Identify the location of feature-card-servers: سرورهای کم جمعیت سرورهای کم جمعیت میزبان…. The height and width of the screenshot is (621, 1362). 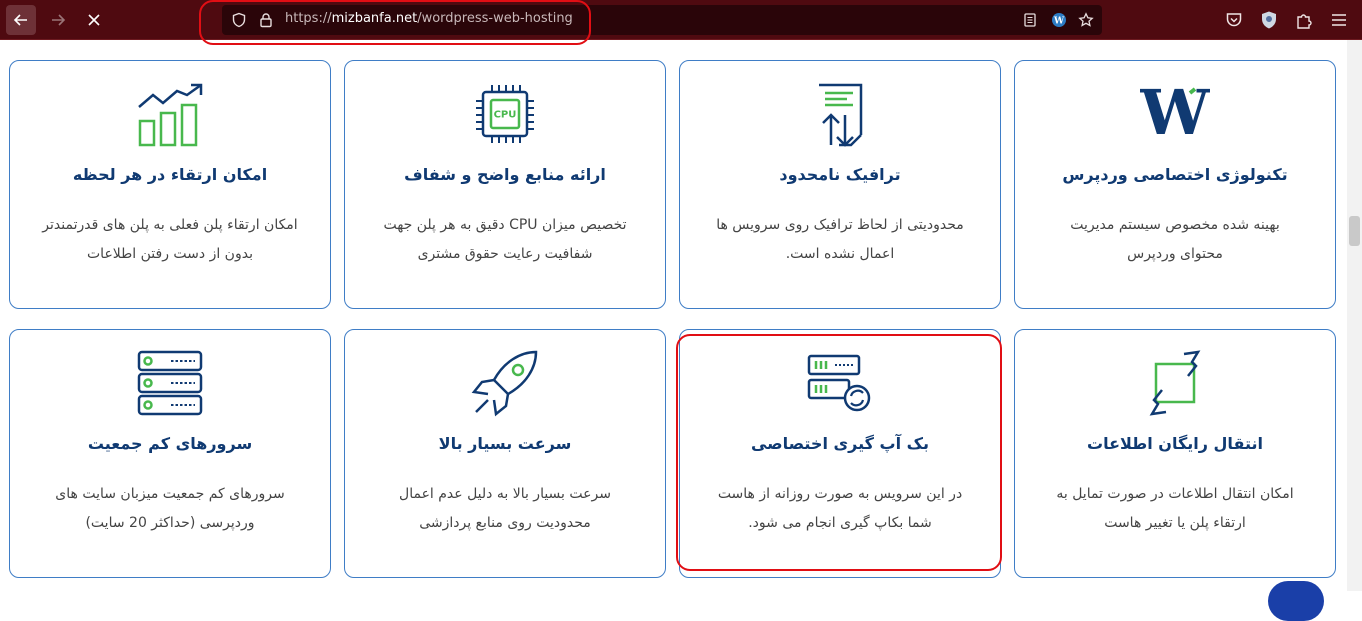
(170, 453).